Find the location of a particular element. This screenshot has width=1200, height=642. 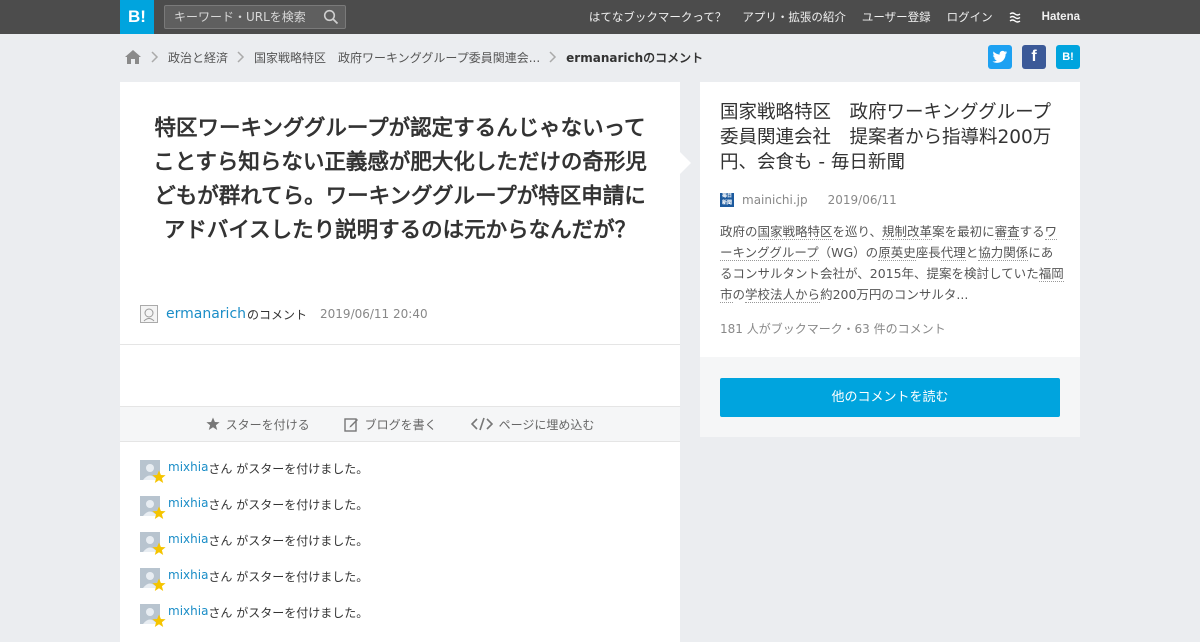

breadcrumb-category: 政治と経済 is located at coordinates (198, 57).